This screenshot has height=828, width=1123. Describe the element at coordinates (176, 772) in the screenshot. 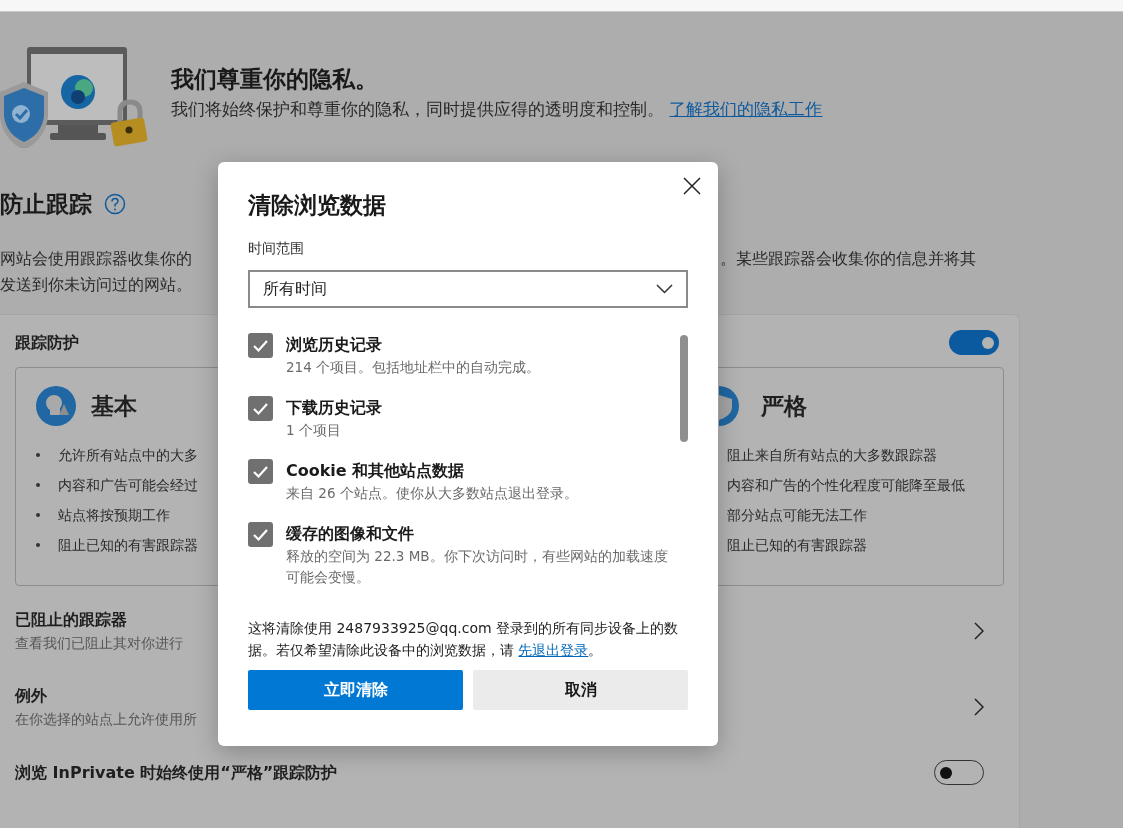

I see `setting-label: 浏览 InPrivate 时始终使用“严格”跟踪防护` at that location.